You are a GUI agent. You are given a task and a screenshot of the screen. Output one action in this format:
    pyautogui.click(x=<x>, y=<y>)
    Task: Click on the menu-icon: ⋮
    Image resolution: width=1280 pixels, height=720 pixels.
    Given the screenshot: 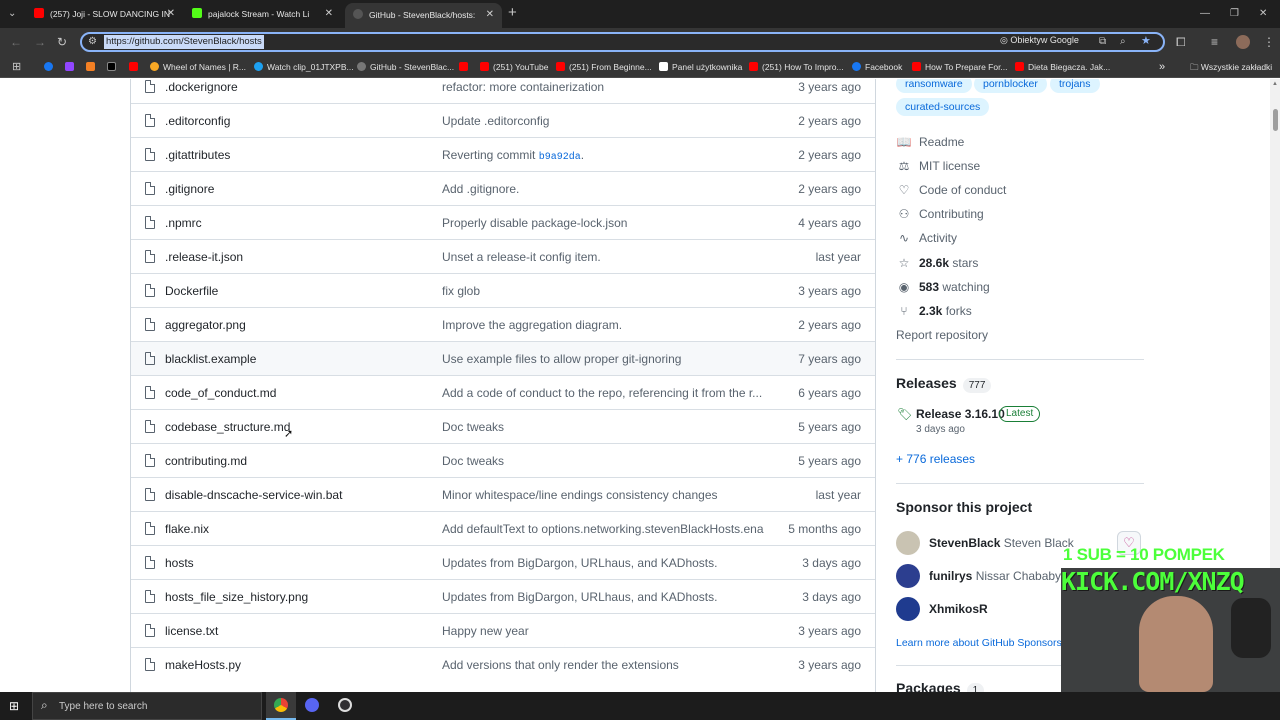 What is the action you would take?
    pyautogui.click(x=1269, y=42)
    